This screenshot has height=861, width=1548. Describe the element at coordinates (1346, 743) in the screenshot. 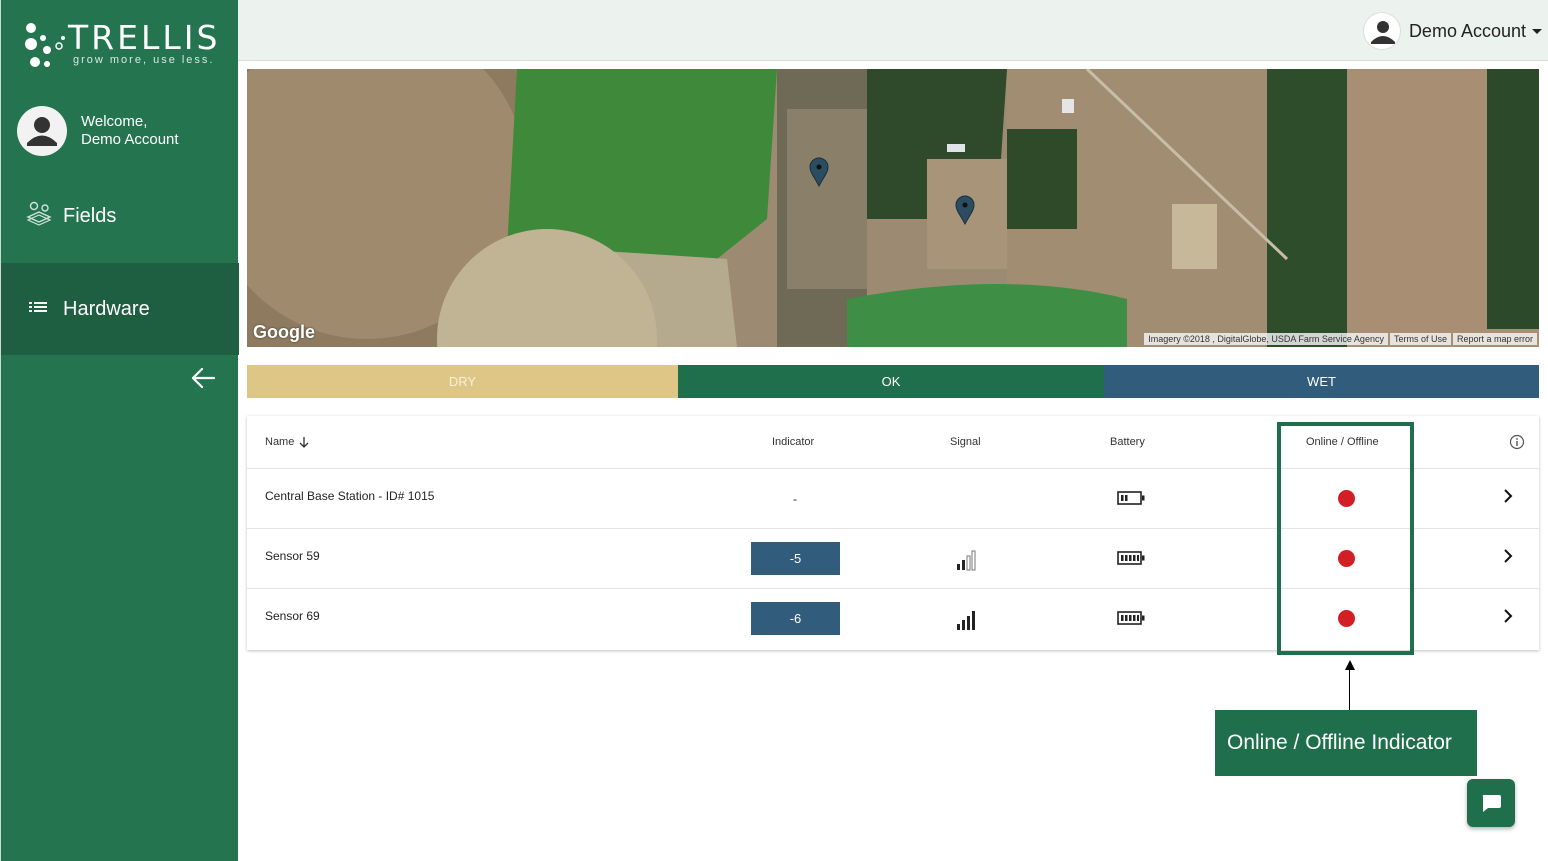

I see `online-offline-callout: Online / Offline Indicator` at that location.